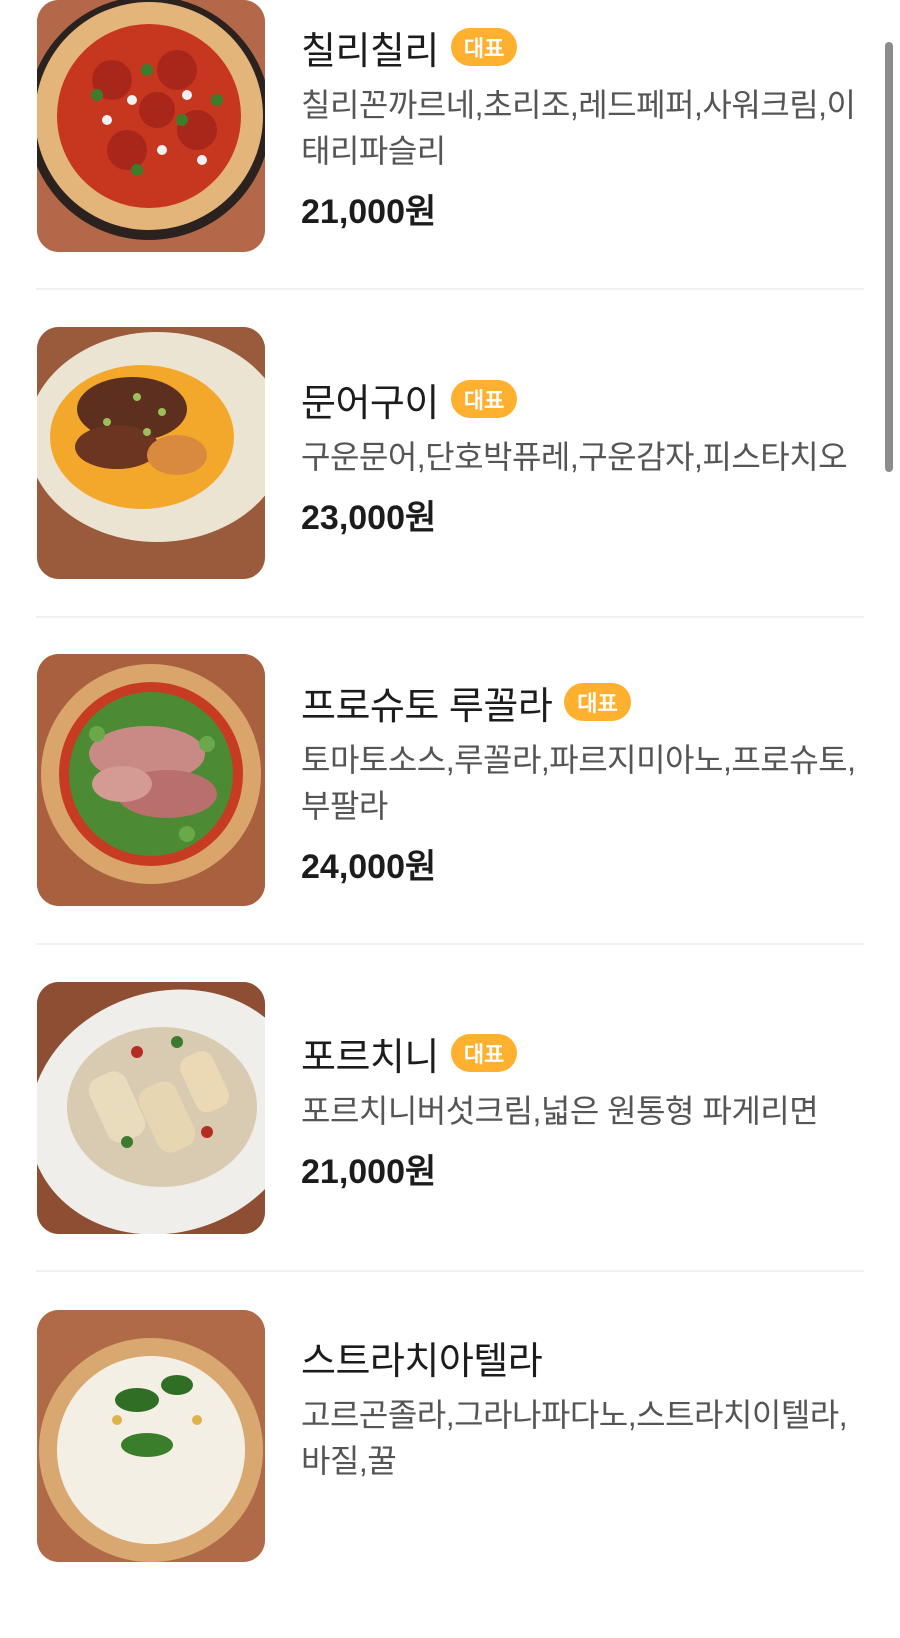 This screenshot has height=1638, width=900. What do you see at coordinates (151, 1108) in the screenshot?
I see `porcini-pasta-icon` at bounding box center [151, 1108].